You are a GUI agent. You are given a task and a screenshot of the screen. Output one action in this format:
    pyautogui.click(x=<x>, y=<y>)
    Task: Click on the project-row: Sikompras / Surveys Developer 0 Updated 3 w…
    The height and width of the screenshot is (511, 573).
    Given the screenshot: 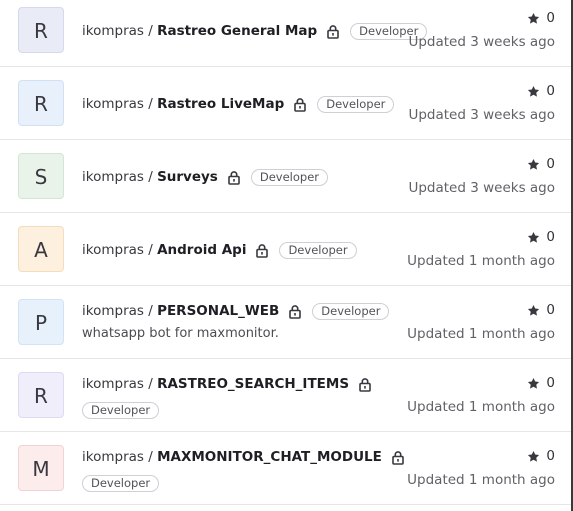 What is the action you would take?
    pyautogui.click(x=285, y=176)
    